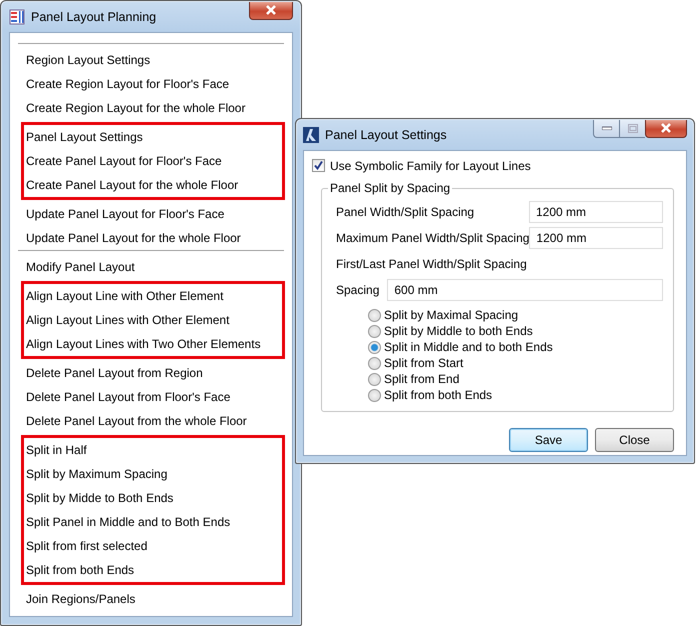 The width and height of the screenshot is (696, 626). I want to click on radio-label: Split from Start, so click(424, 363).